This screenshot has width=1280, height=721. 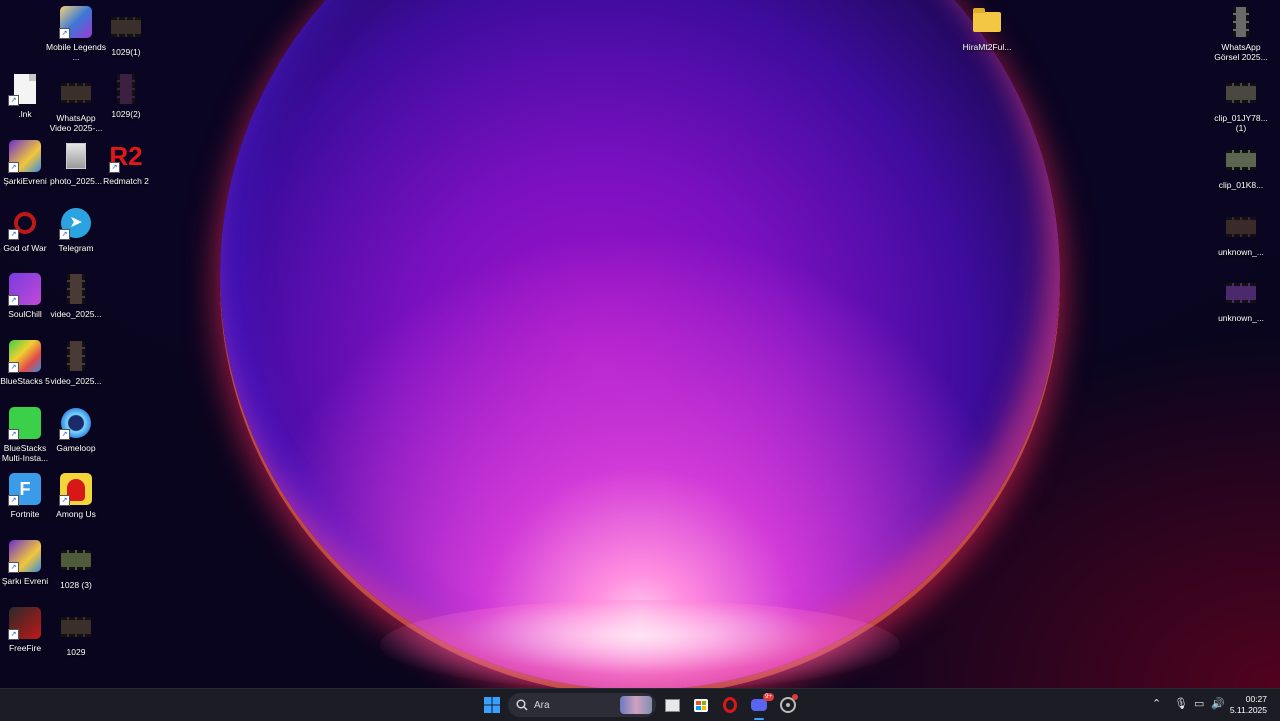 I want to click on opera-button, so click(x=730, y=705).